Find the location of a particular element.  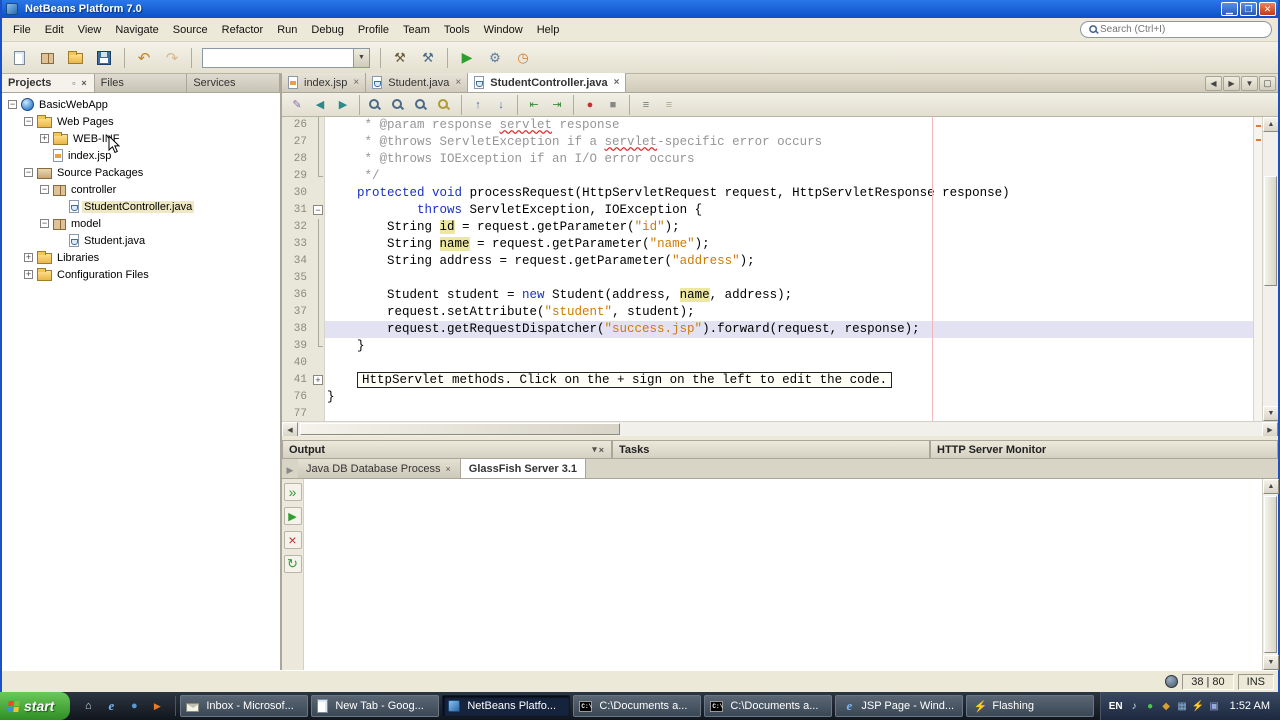

output-tab-glassfish-server-3-1: GlassFish Server 3.1 is located at coordinates (523, 468).